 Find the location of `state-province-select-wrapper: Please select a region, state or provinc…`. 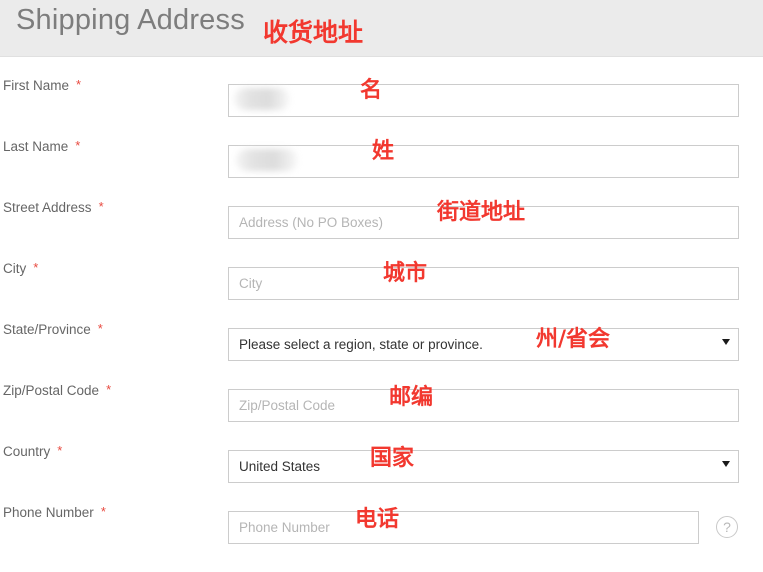

state-province-select-wrapper: Please select a region, state or provinc… is located at coordinates (483, 344).